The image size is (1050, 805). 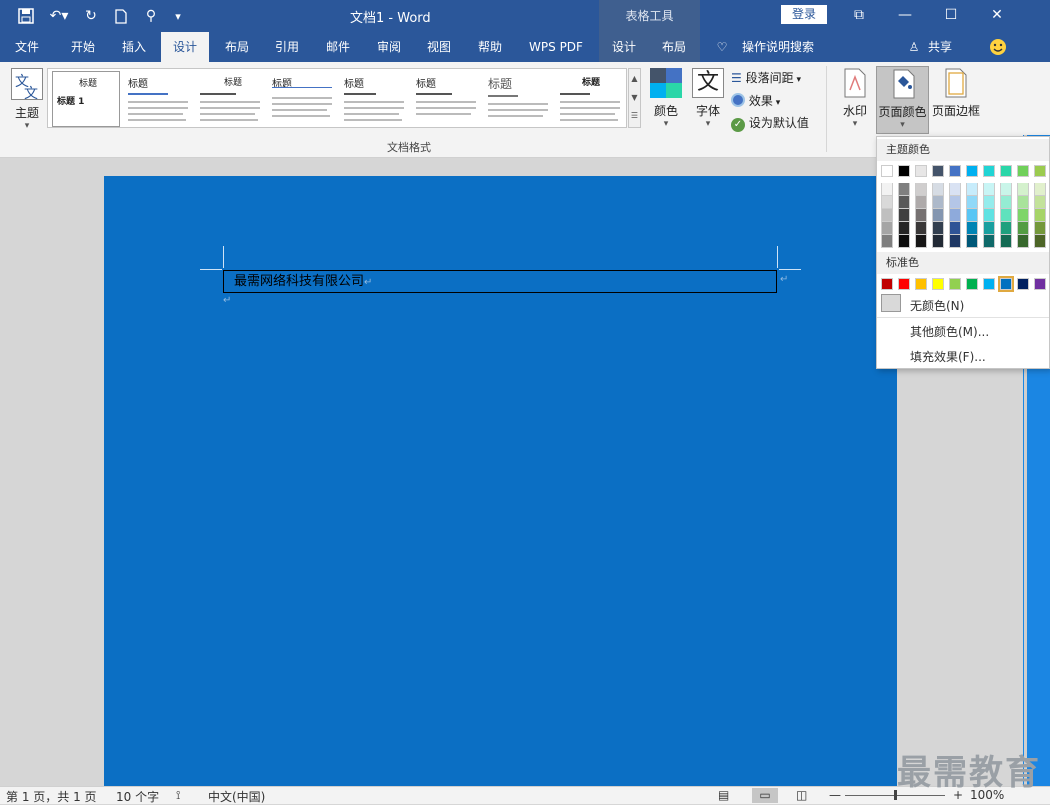 I want to click on themes-button: 文 文 主题 ▾, so click(x=27, y=99).